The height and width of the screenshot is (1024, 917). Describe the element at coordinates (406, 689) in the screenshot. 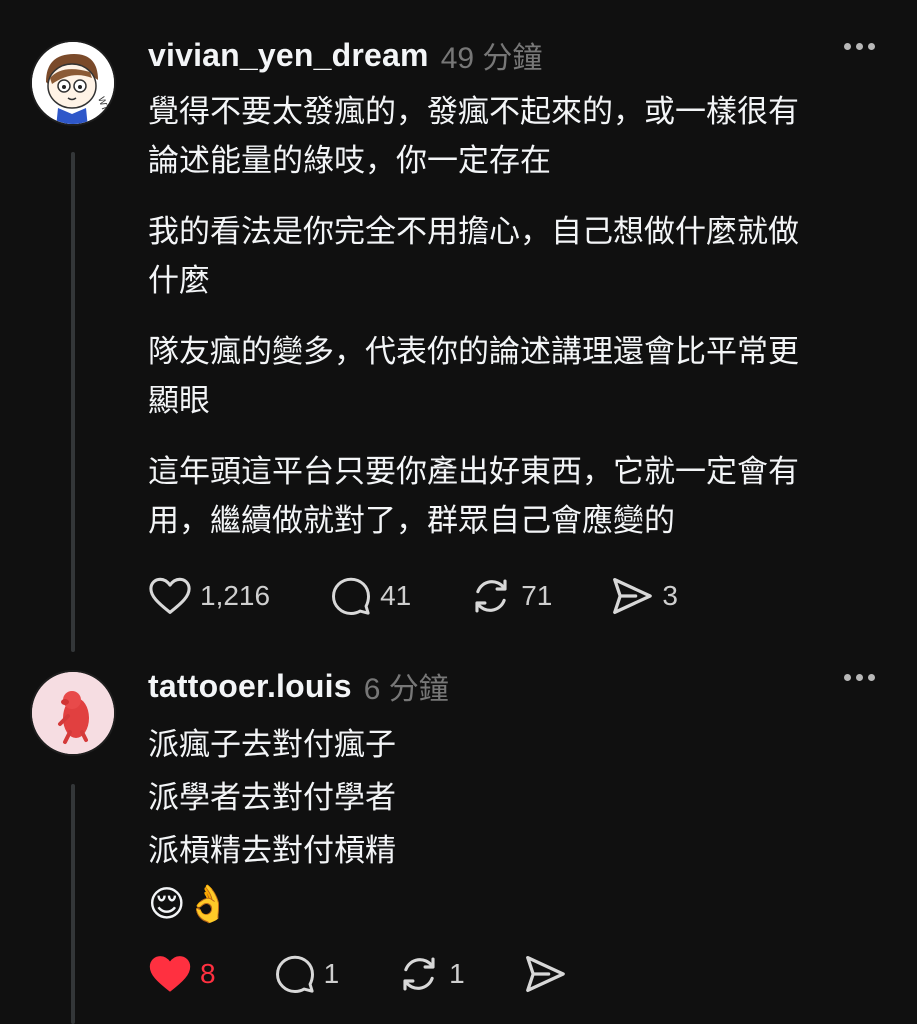

I see `timestamp: 6 分鐘` at that location.